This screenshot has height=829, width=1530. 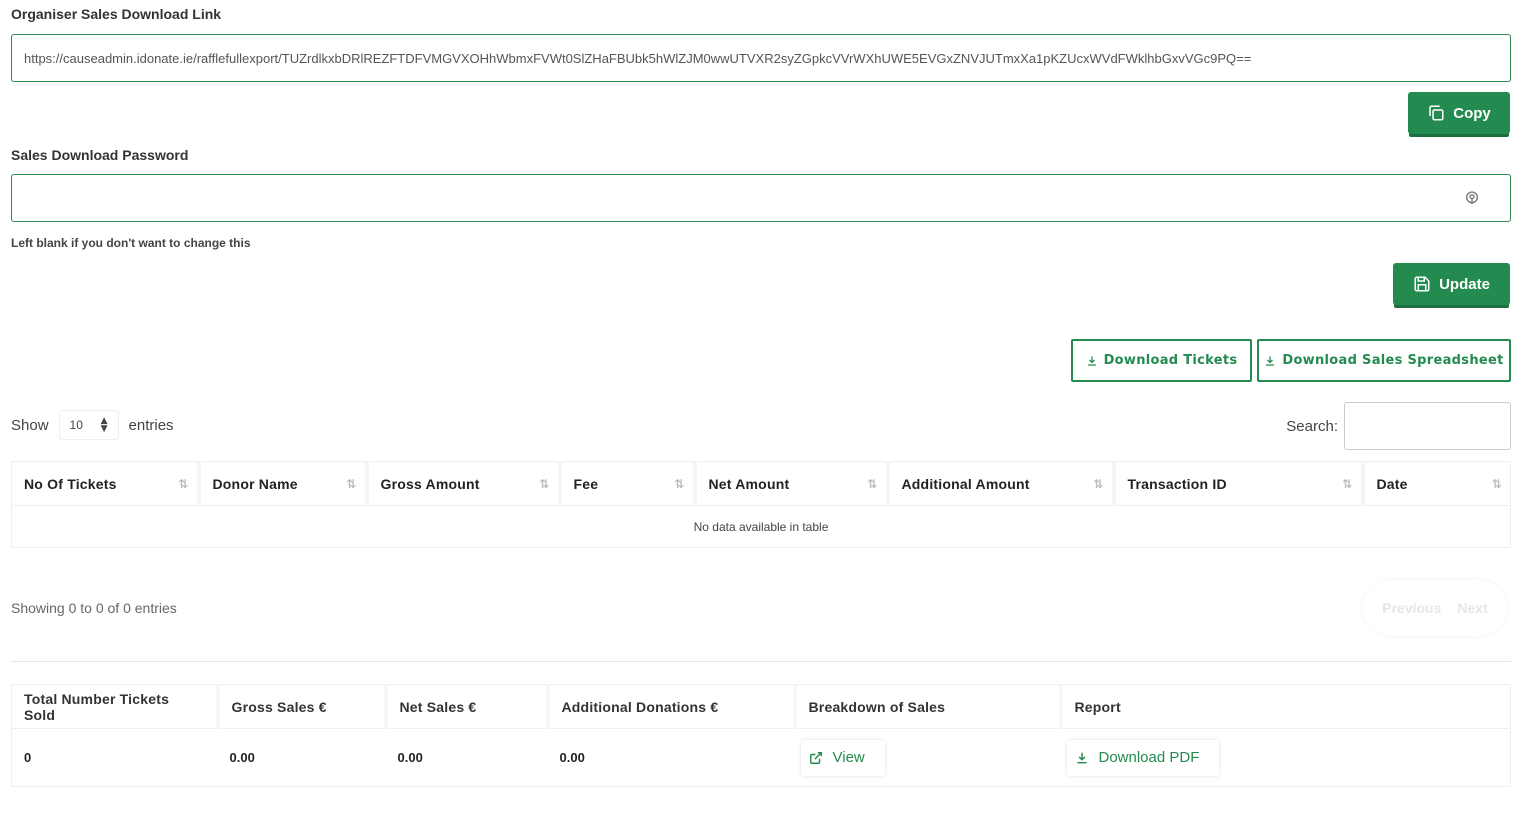 I want to click on table-info: Showing 0 to 0 of 0 entries, so click(x=94, y=608).